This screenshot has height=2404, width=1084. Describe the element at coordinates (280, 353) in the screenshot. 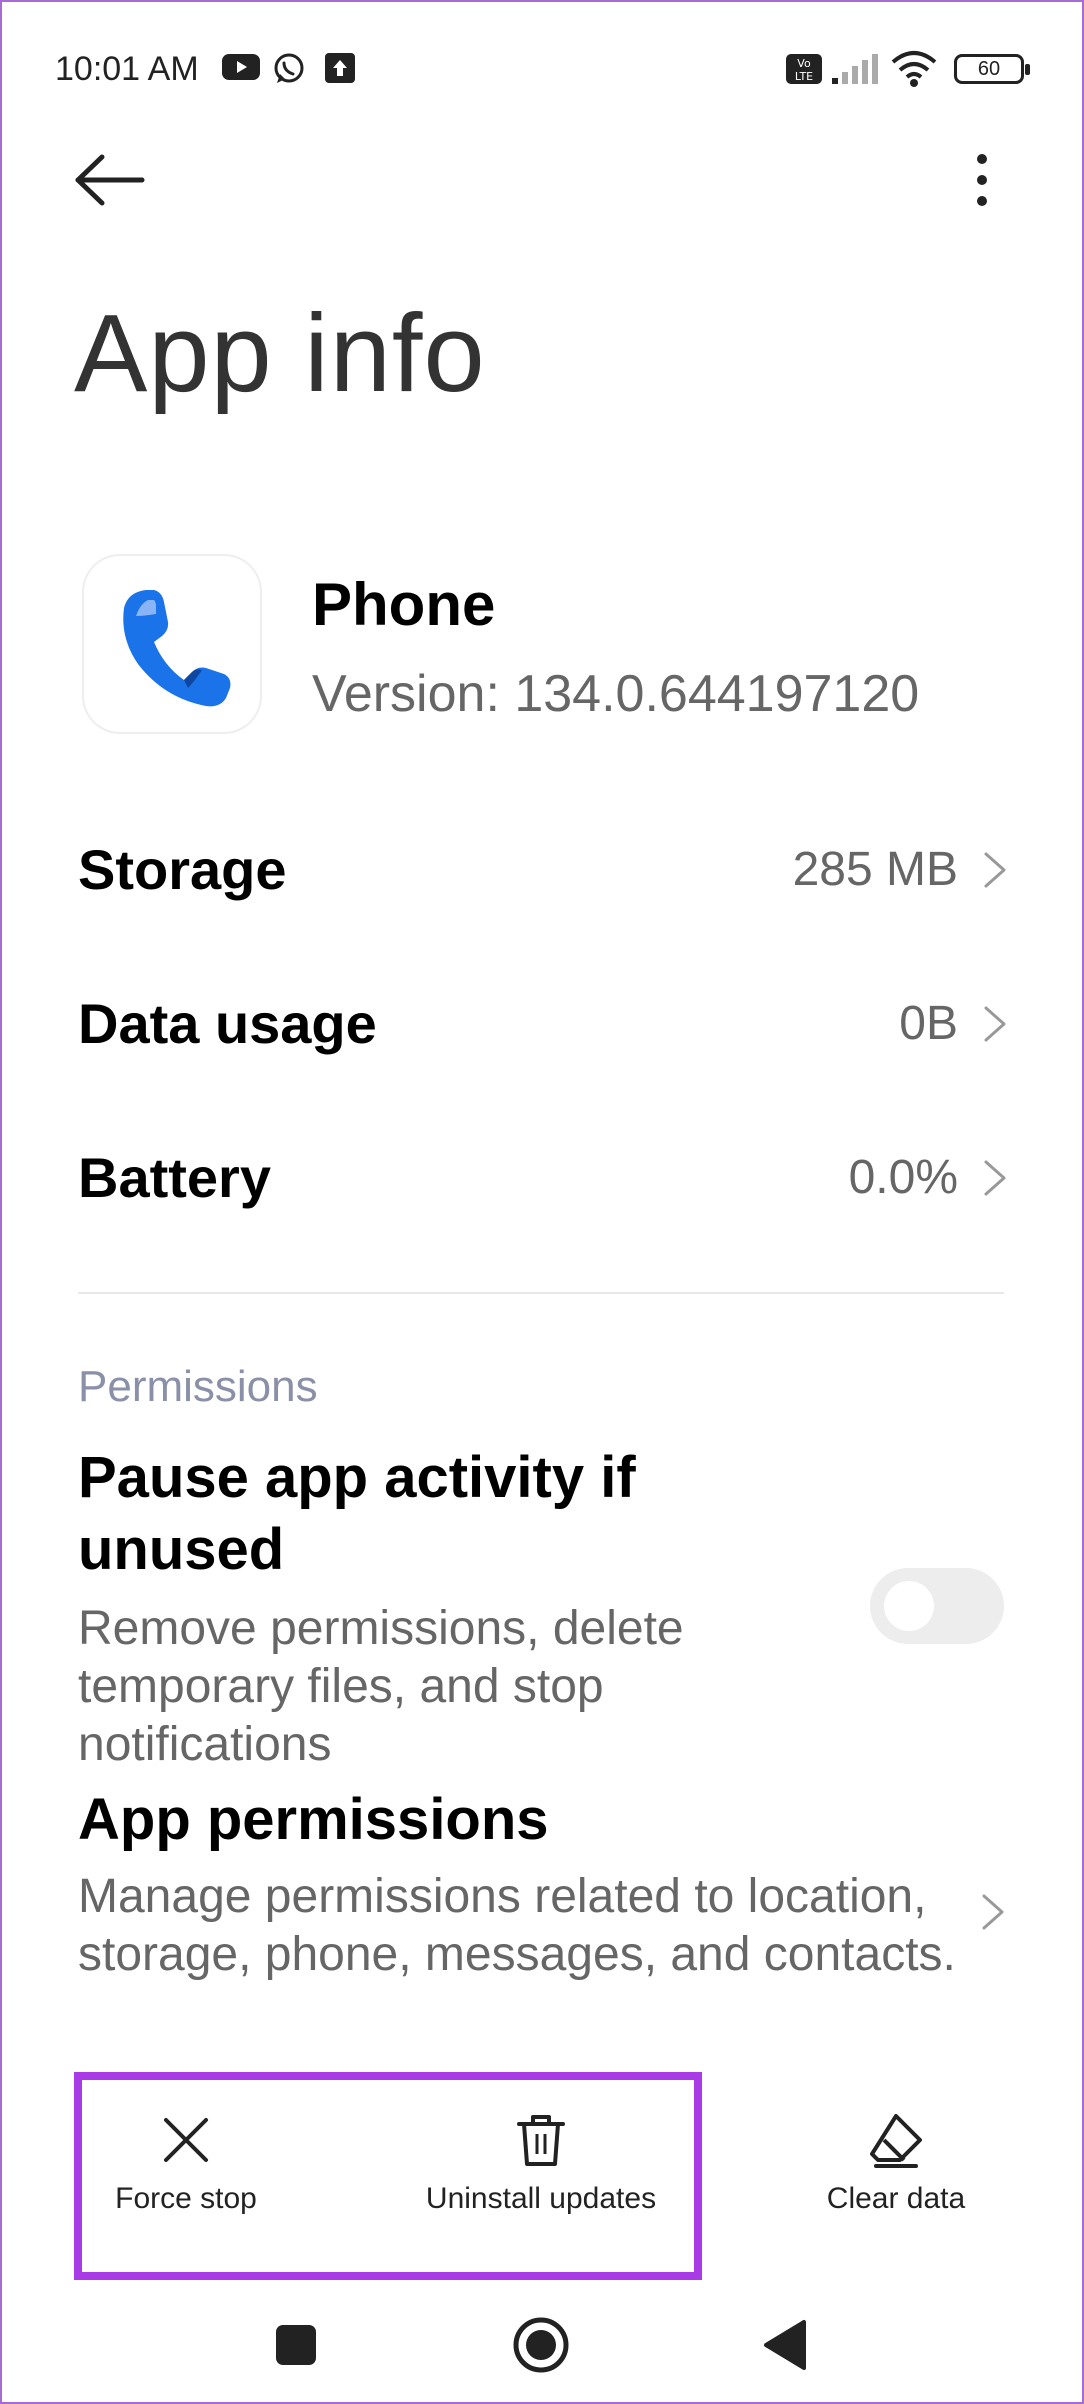

I see `page-title: App info` at that location.